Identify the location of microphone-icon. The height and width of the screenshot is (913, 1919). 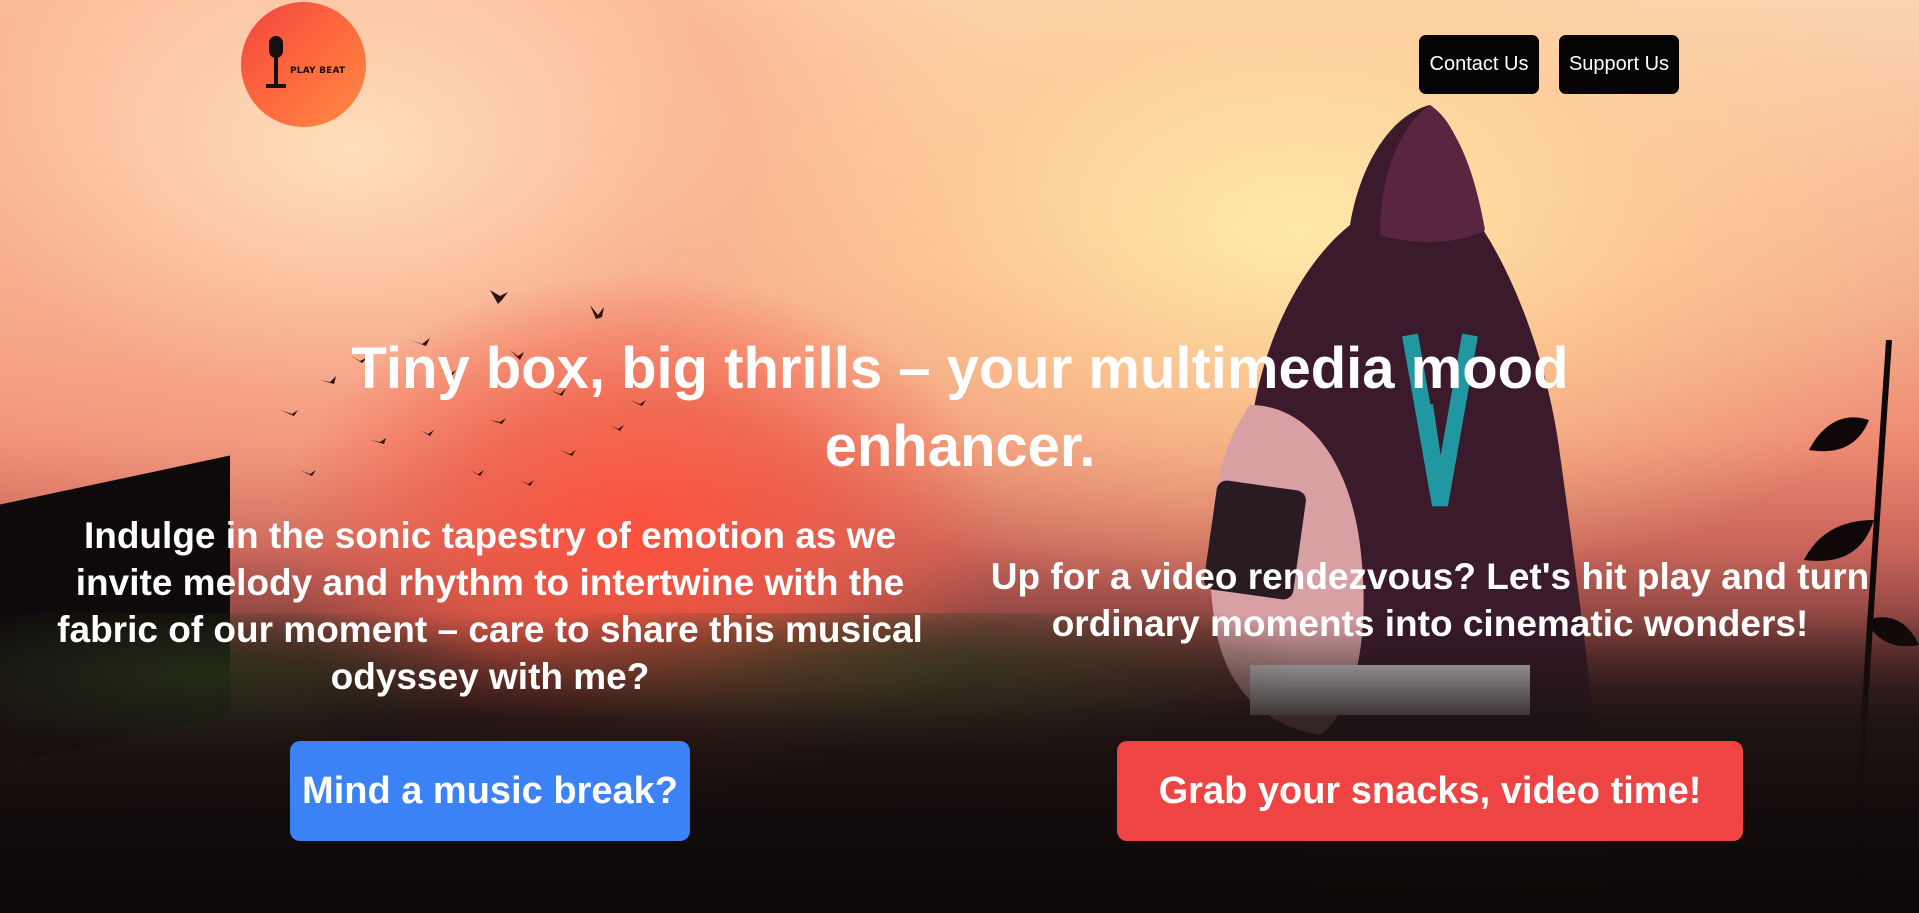
(276, 62).